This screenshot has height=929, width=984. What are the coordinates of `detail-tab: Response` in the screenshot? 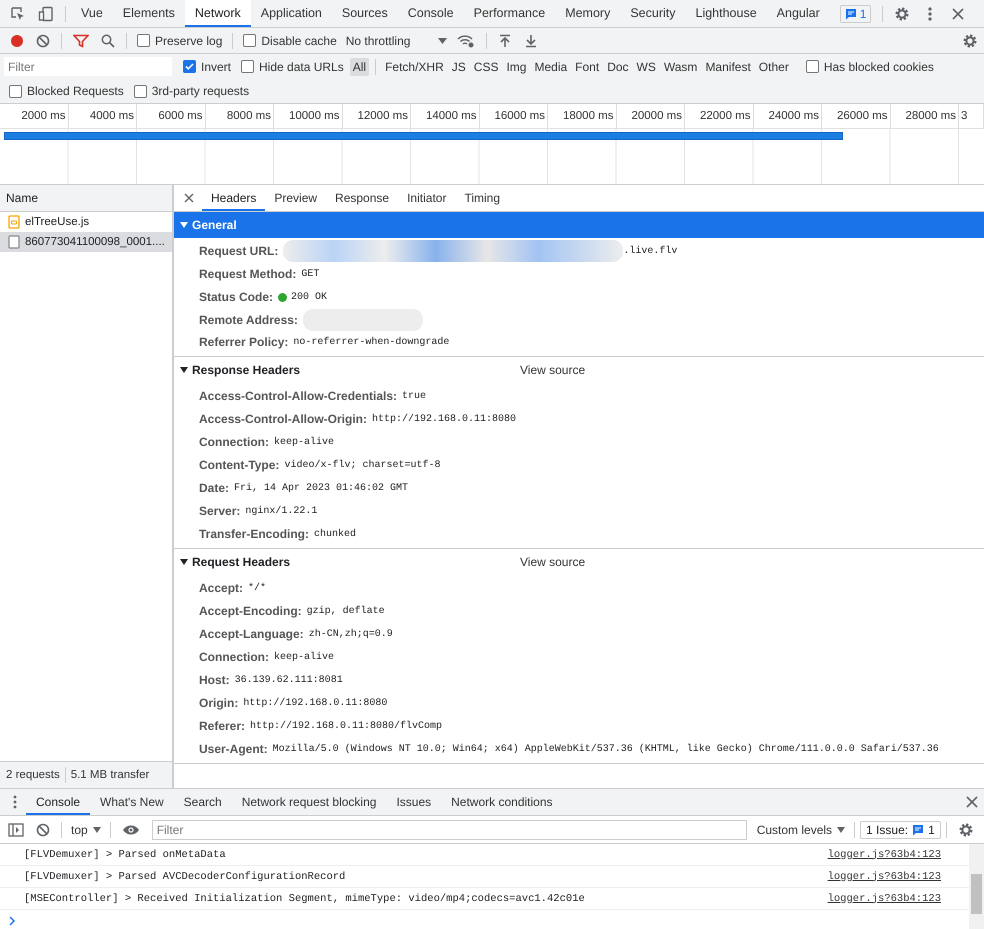 It's located at (362, 198).